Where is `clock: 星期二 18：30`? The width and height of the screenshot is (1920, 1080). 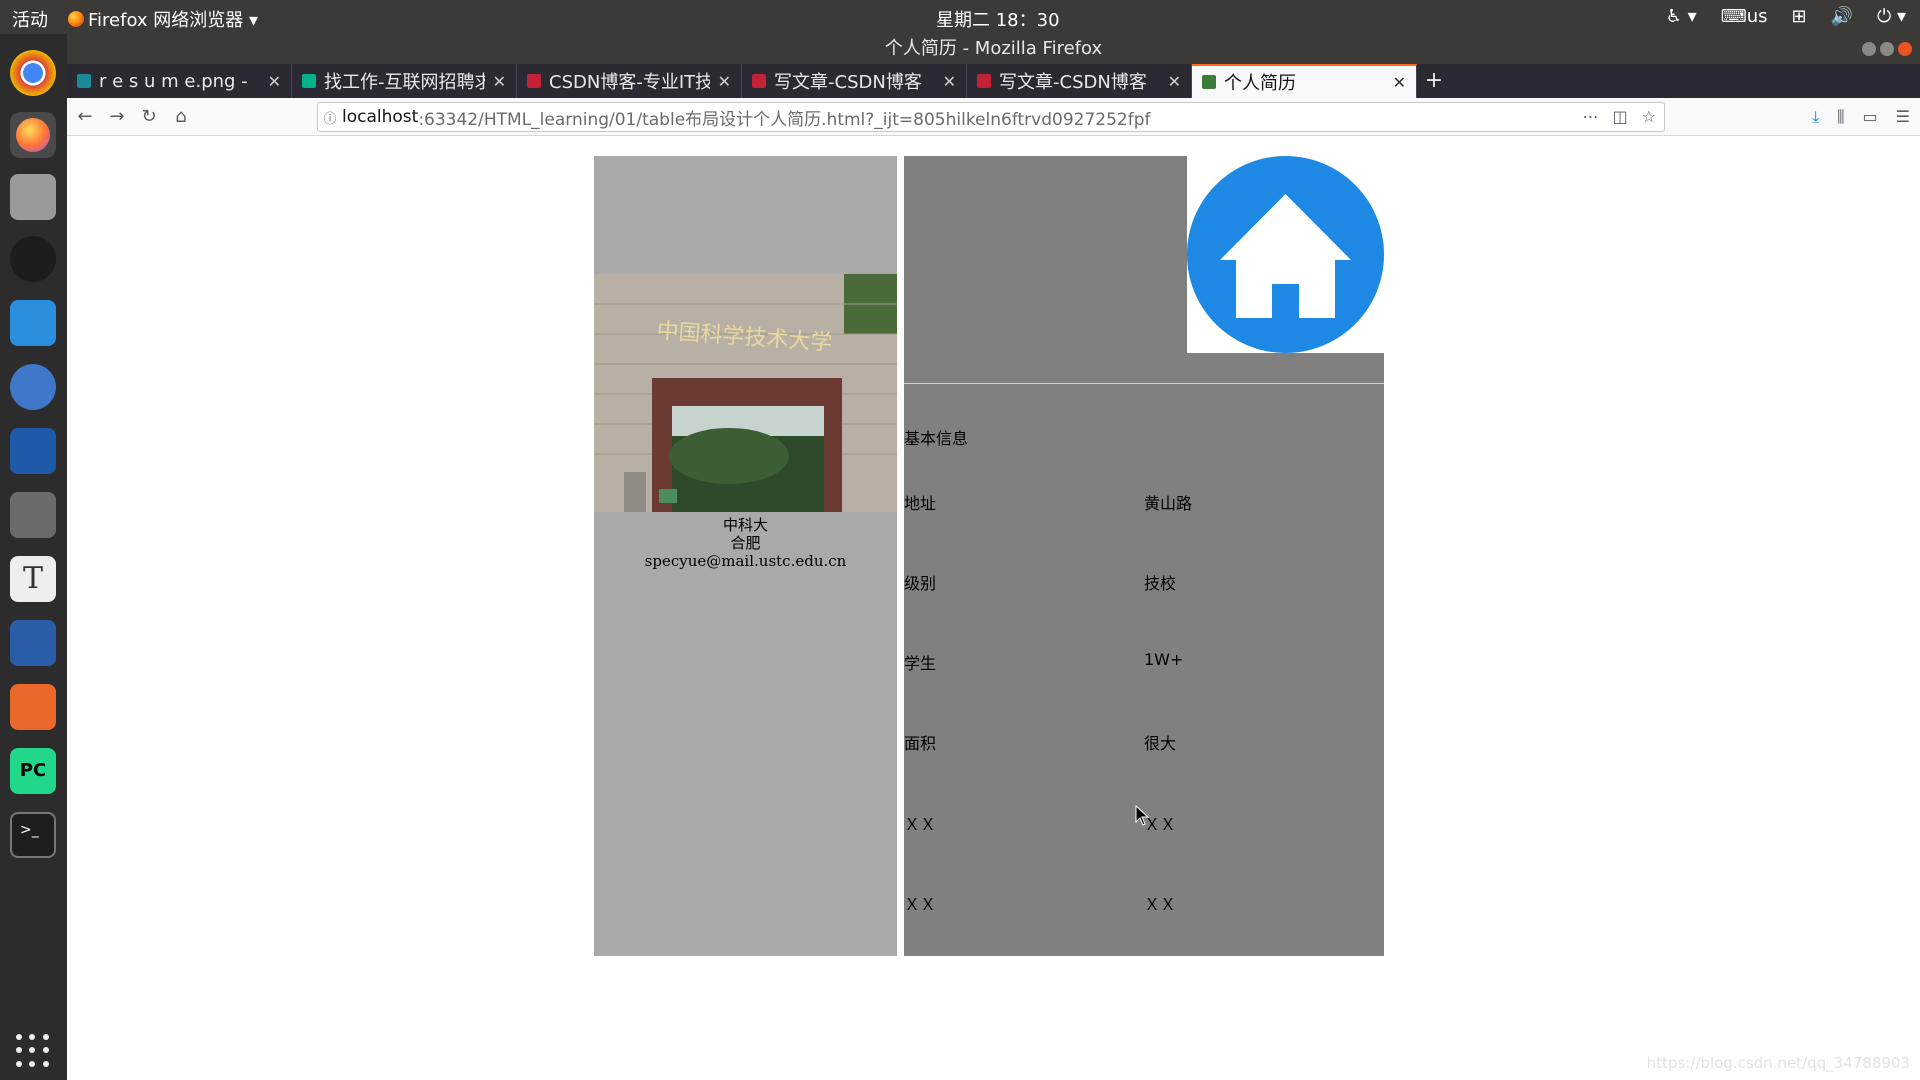
clock: 星期二 18：30 is located at coordinates (998, 19).